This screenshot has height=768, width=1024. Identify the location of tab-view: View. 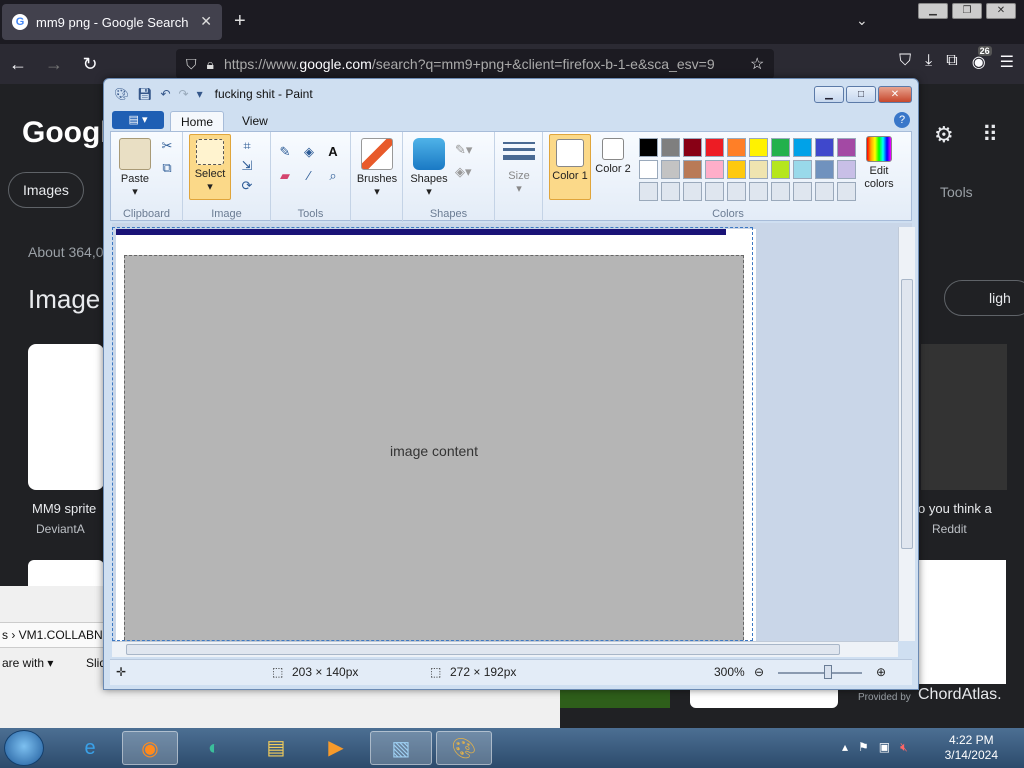
(255, 121).